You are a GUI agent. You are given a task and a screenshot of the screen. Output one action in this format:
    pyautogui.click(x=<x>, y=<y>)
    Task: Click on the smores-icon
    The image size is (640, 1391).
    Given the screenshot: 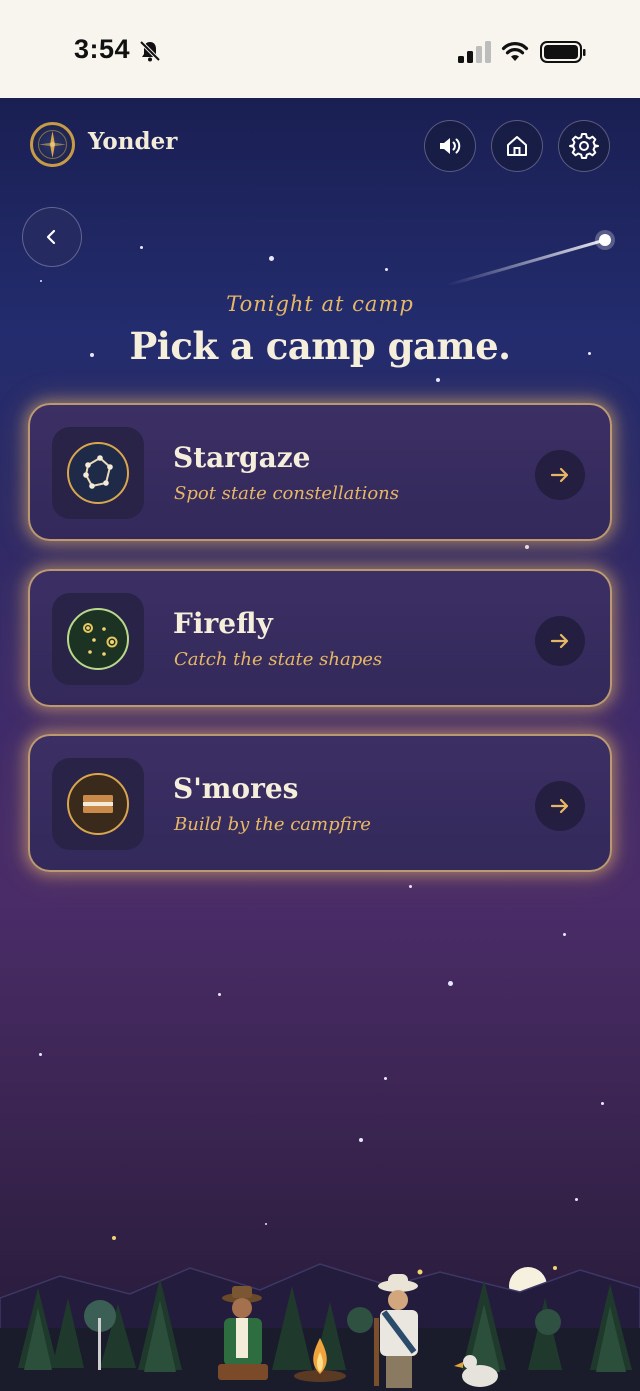 What is the action you would take?
    pyautogui.click(x=98, y=804)
    